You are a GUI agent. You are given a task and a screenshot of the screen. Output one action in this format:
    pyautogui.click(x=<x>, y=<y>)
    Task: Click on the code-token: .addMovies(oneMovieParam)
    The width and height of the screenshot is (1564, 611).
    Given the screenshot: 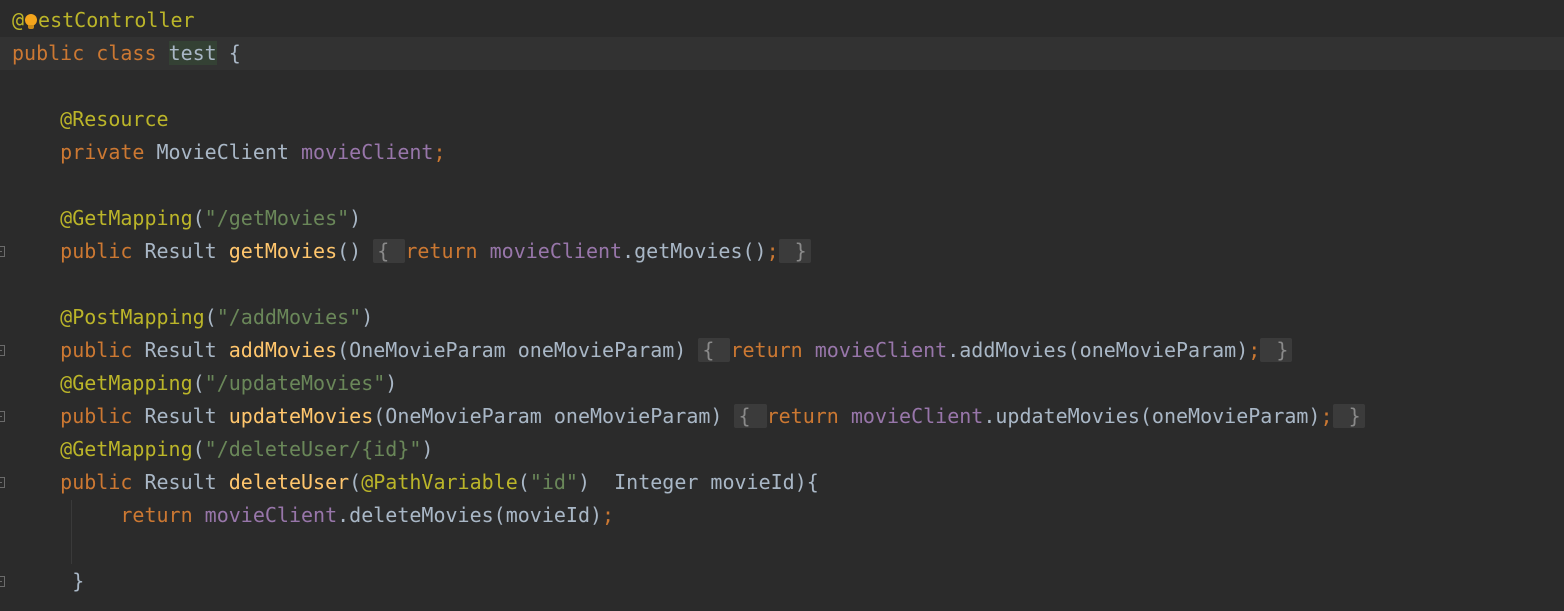 What is the action you would take?
    pyautogui.click(x=1098, y=350)
    